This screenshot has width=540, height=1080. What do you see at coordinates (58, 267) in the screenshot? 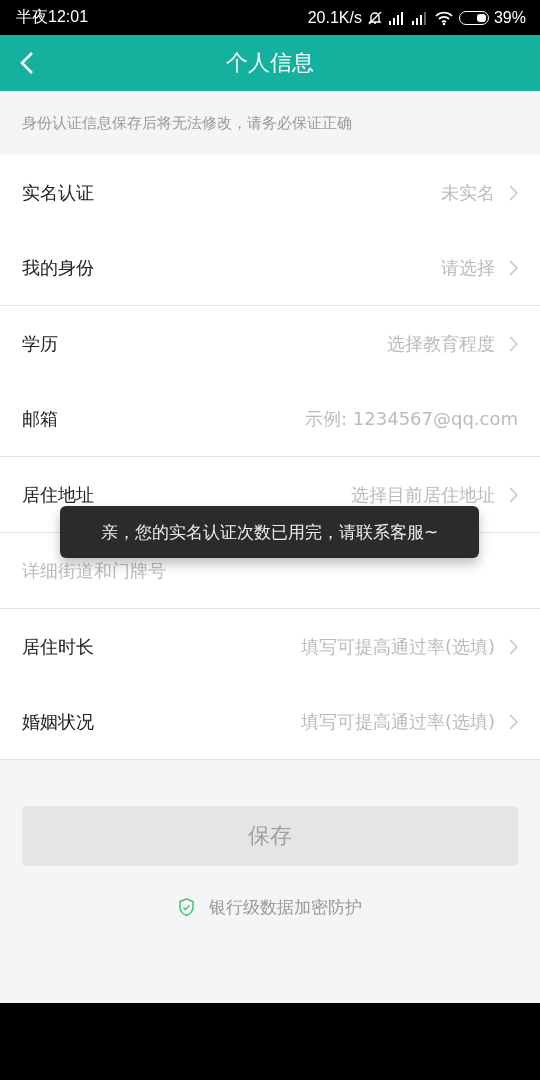
I see `field-label: 我的身份` at bounding box center [58, 267].